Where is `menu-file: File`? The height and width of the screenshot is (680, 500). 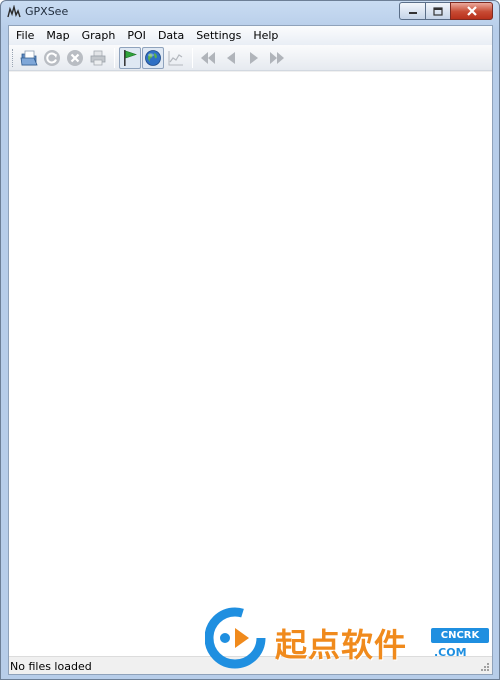 menu-file: File is located at coordinates (25, 35).